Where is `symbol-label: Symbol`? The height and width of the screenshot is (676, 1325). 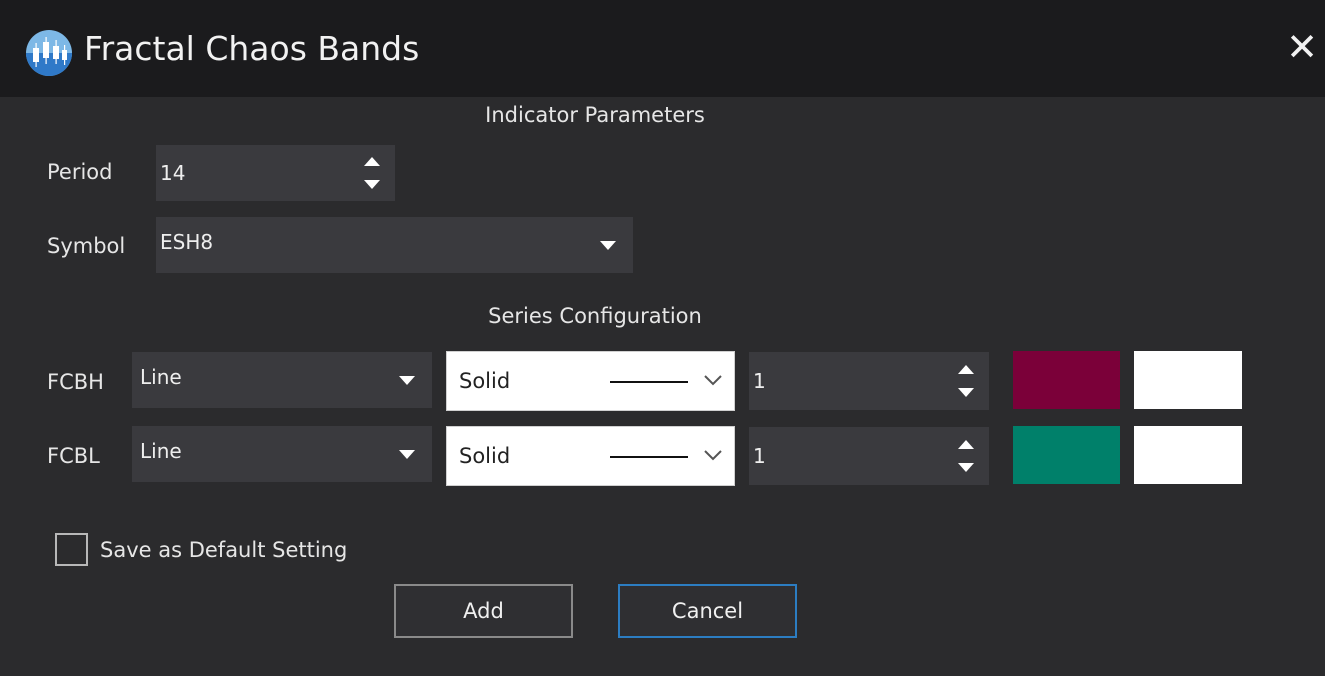 symbol-label: Symbol is located at coordinates (86, 246).